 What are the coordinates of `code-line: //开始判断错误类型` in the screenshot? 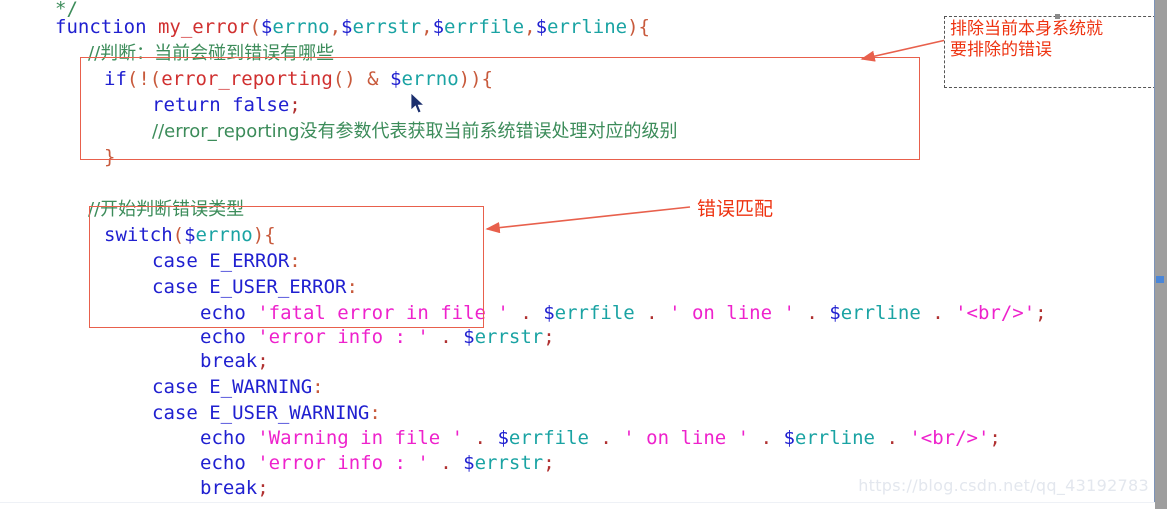 It's located at (166, 209).